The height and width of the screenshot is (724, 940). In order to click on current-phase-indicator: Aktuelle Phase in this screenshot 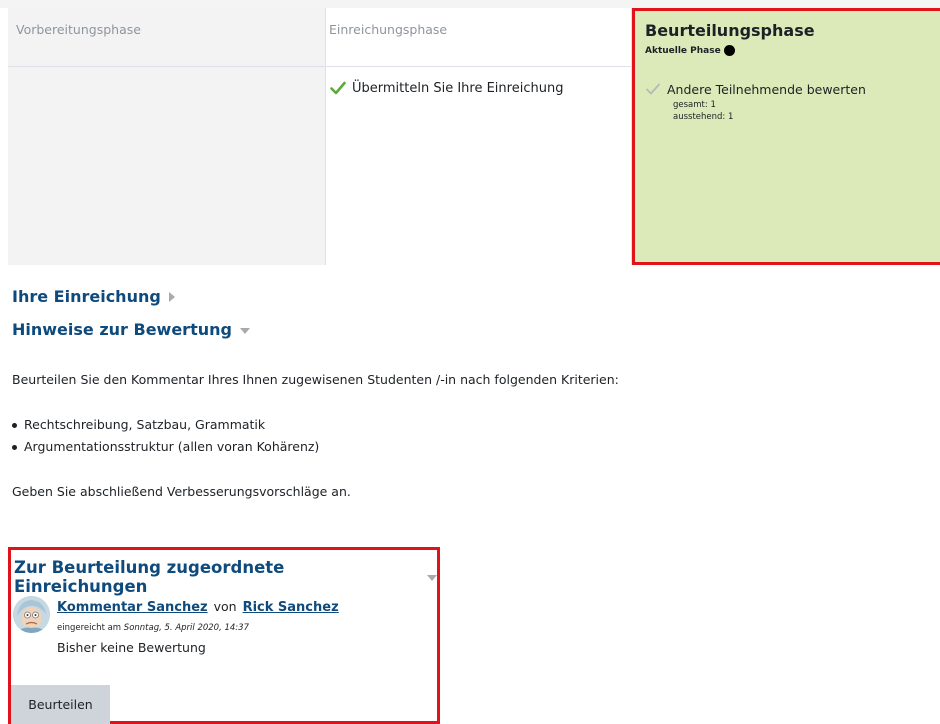, I will do `click(690, 50)`.